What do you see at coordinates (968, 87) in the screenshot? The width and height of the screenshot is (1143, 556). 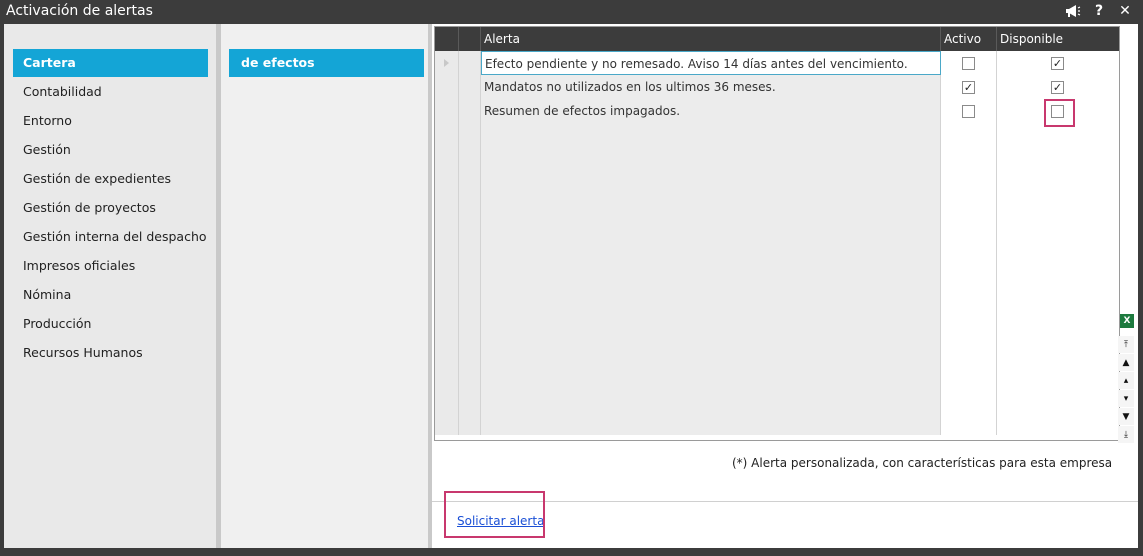 I see `active-checkbox: ✓` at bounding box center [968, 87].